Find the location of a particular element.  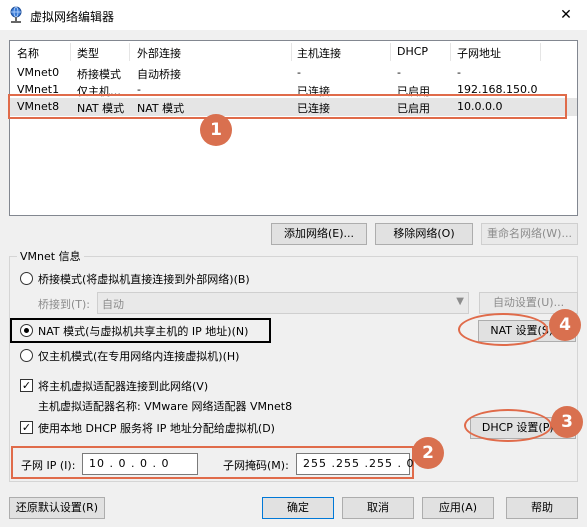

adapter-name-label: 主机虚拟适配器名称: VMware 网络适配器 VMnet8 is located at coordinates (165, 406).